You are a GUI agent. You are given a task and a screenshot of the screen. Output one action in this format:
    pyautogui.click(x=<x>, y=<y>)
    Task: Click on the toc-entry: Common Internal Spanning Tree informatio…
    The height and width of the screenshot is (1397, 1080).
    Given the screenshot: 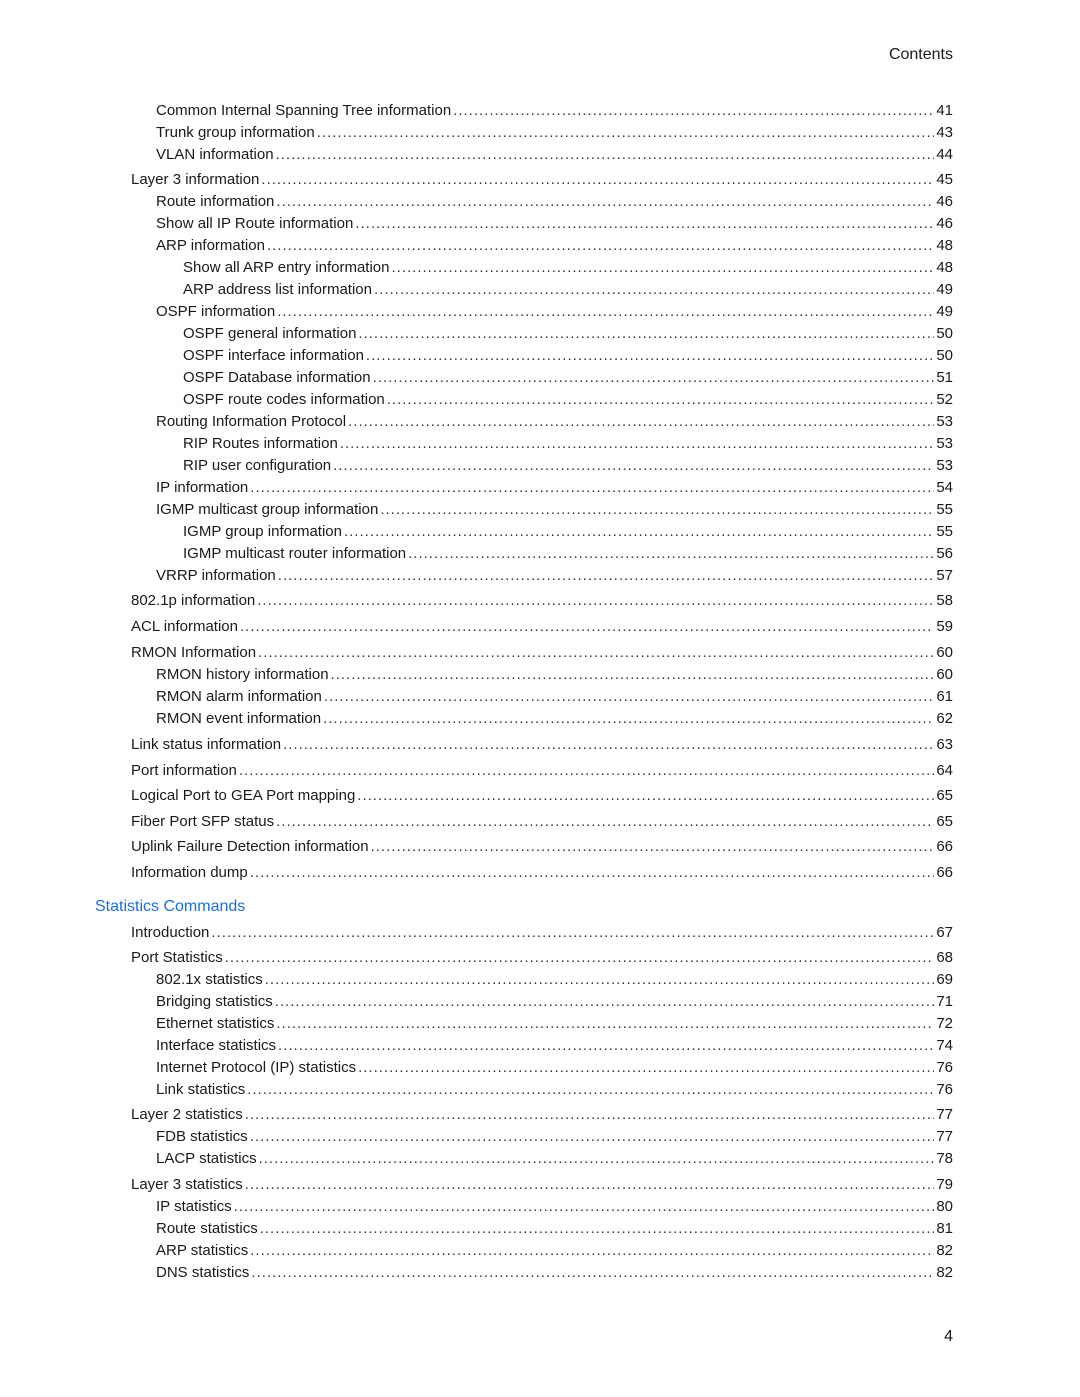 What is the action you would take?
    pyautogui.click(x=554, y=113)
    